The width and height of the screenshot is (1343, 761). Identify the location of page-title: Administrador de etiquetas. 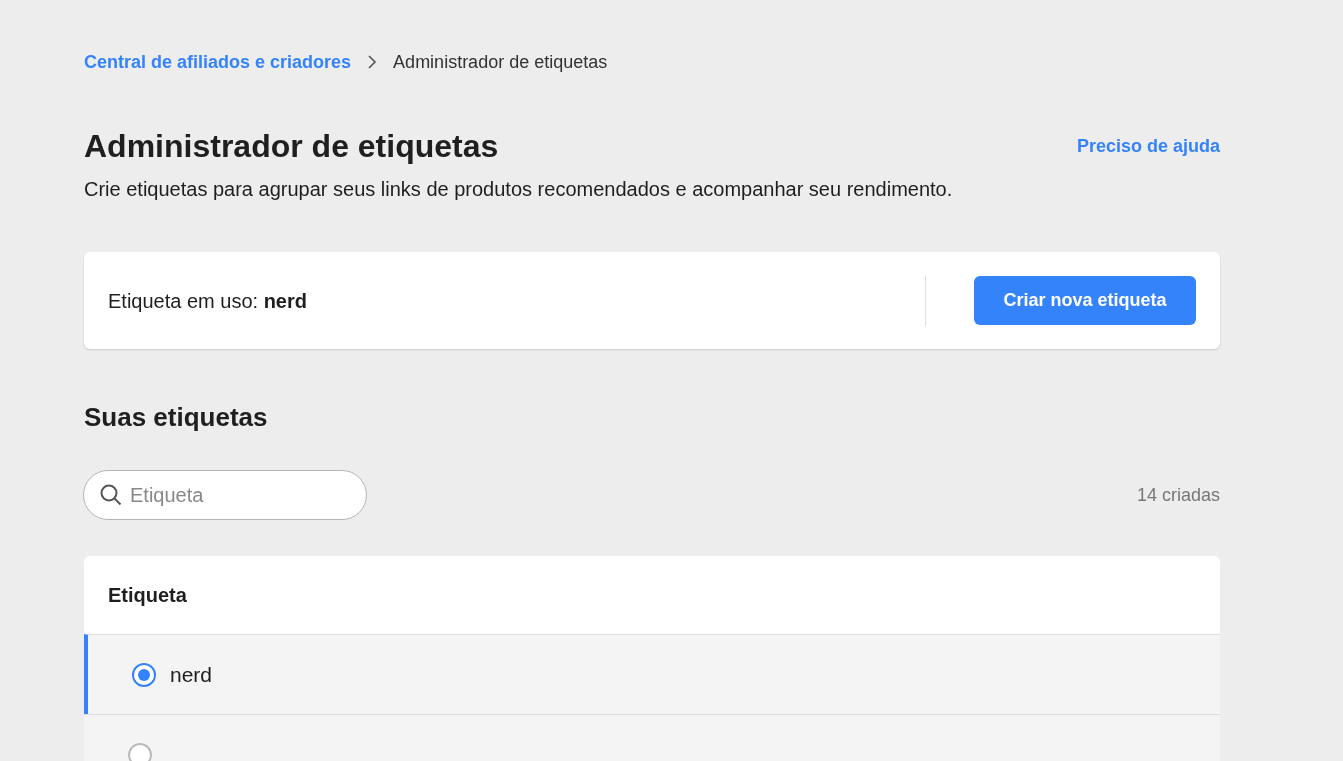
(291, 146).